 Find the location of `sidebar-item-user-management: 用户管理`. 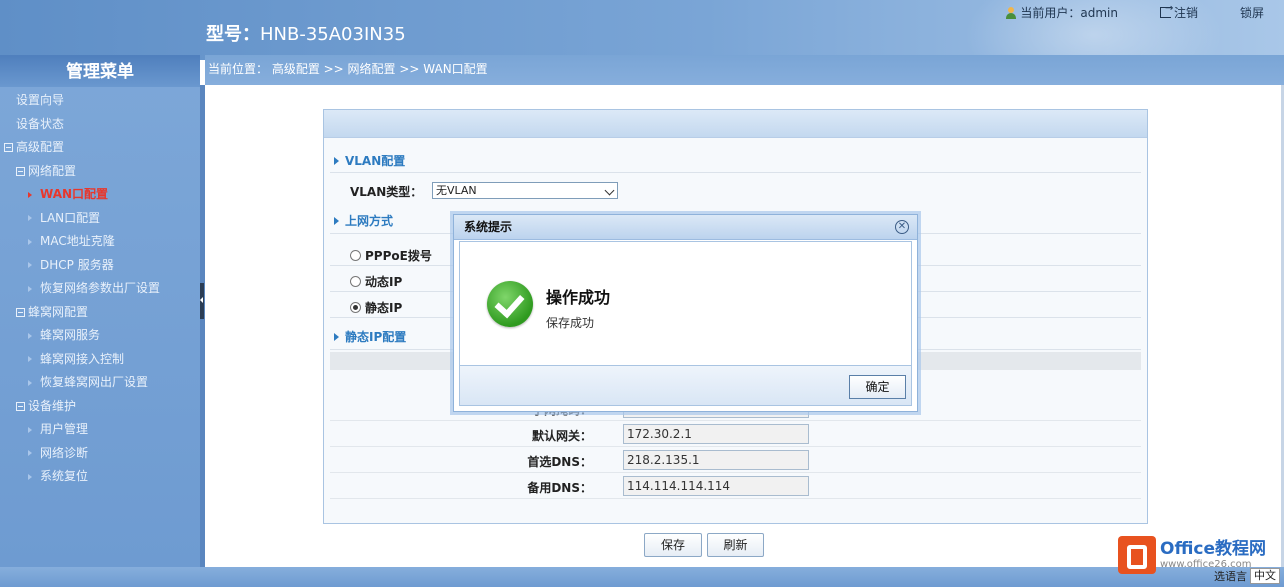

sidebar-item-user-management: 用户管理 is located at coordinates (100, 430).